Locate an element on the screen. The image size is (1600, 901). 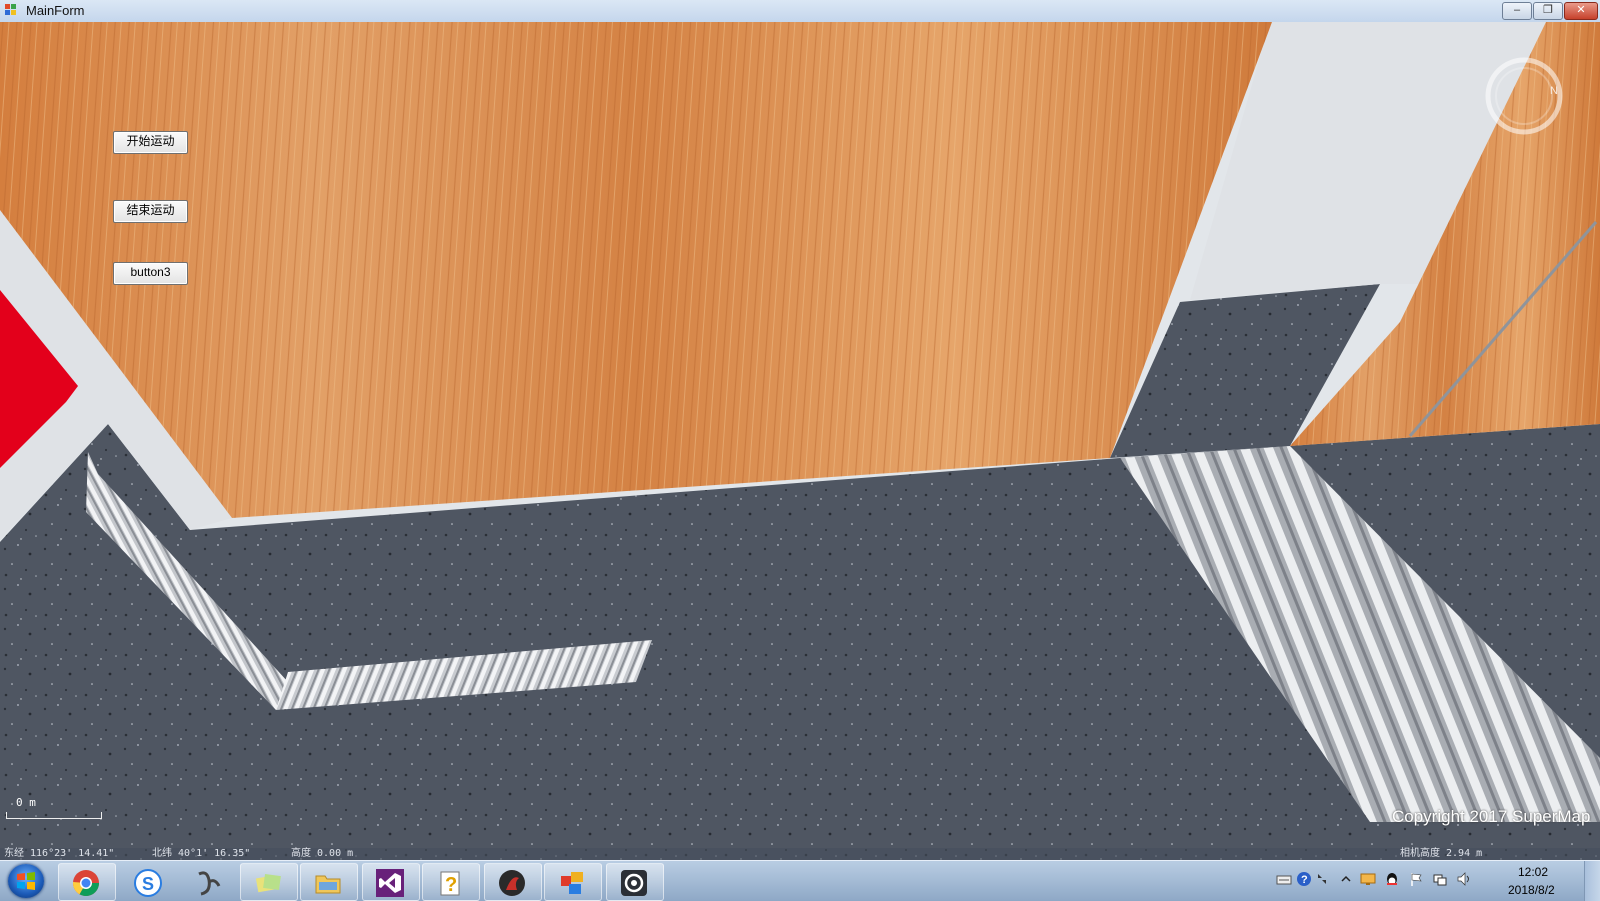
visual-studio-icon is located at coordinates (391, 882).